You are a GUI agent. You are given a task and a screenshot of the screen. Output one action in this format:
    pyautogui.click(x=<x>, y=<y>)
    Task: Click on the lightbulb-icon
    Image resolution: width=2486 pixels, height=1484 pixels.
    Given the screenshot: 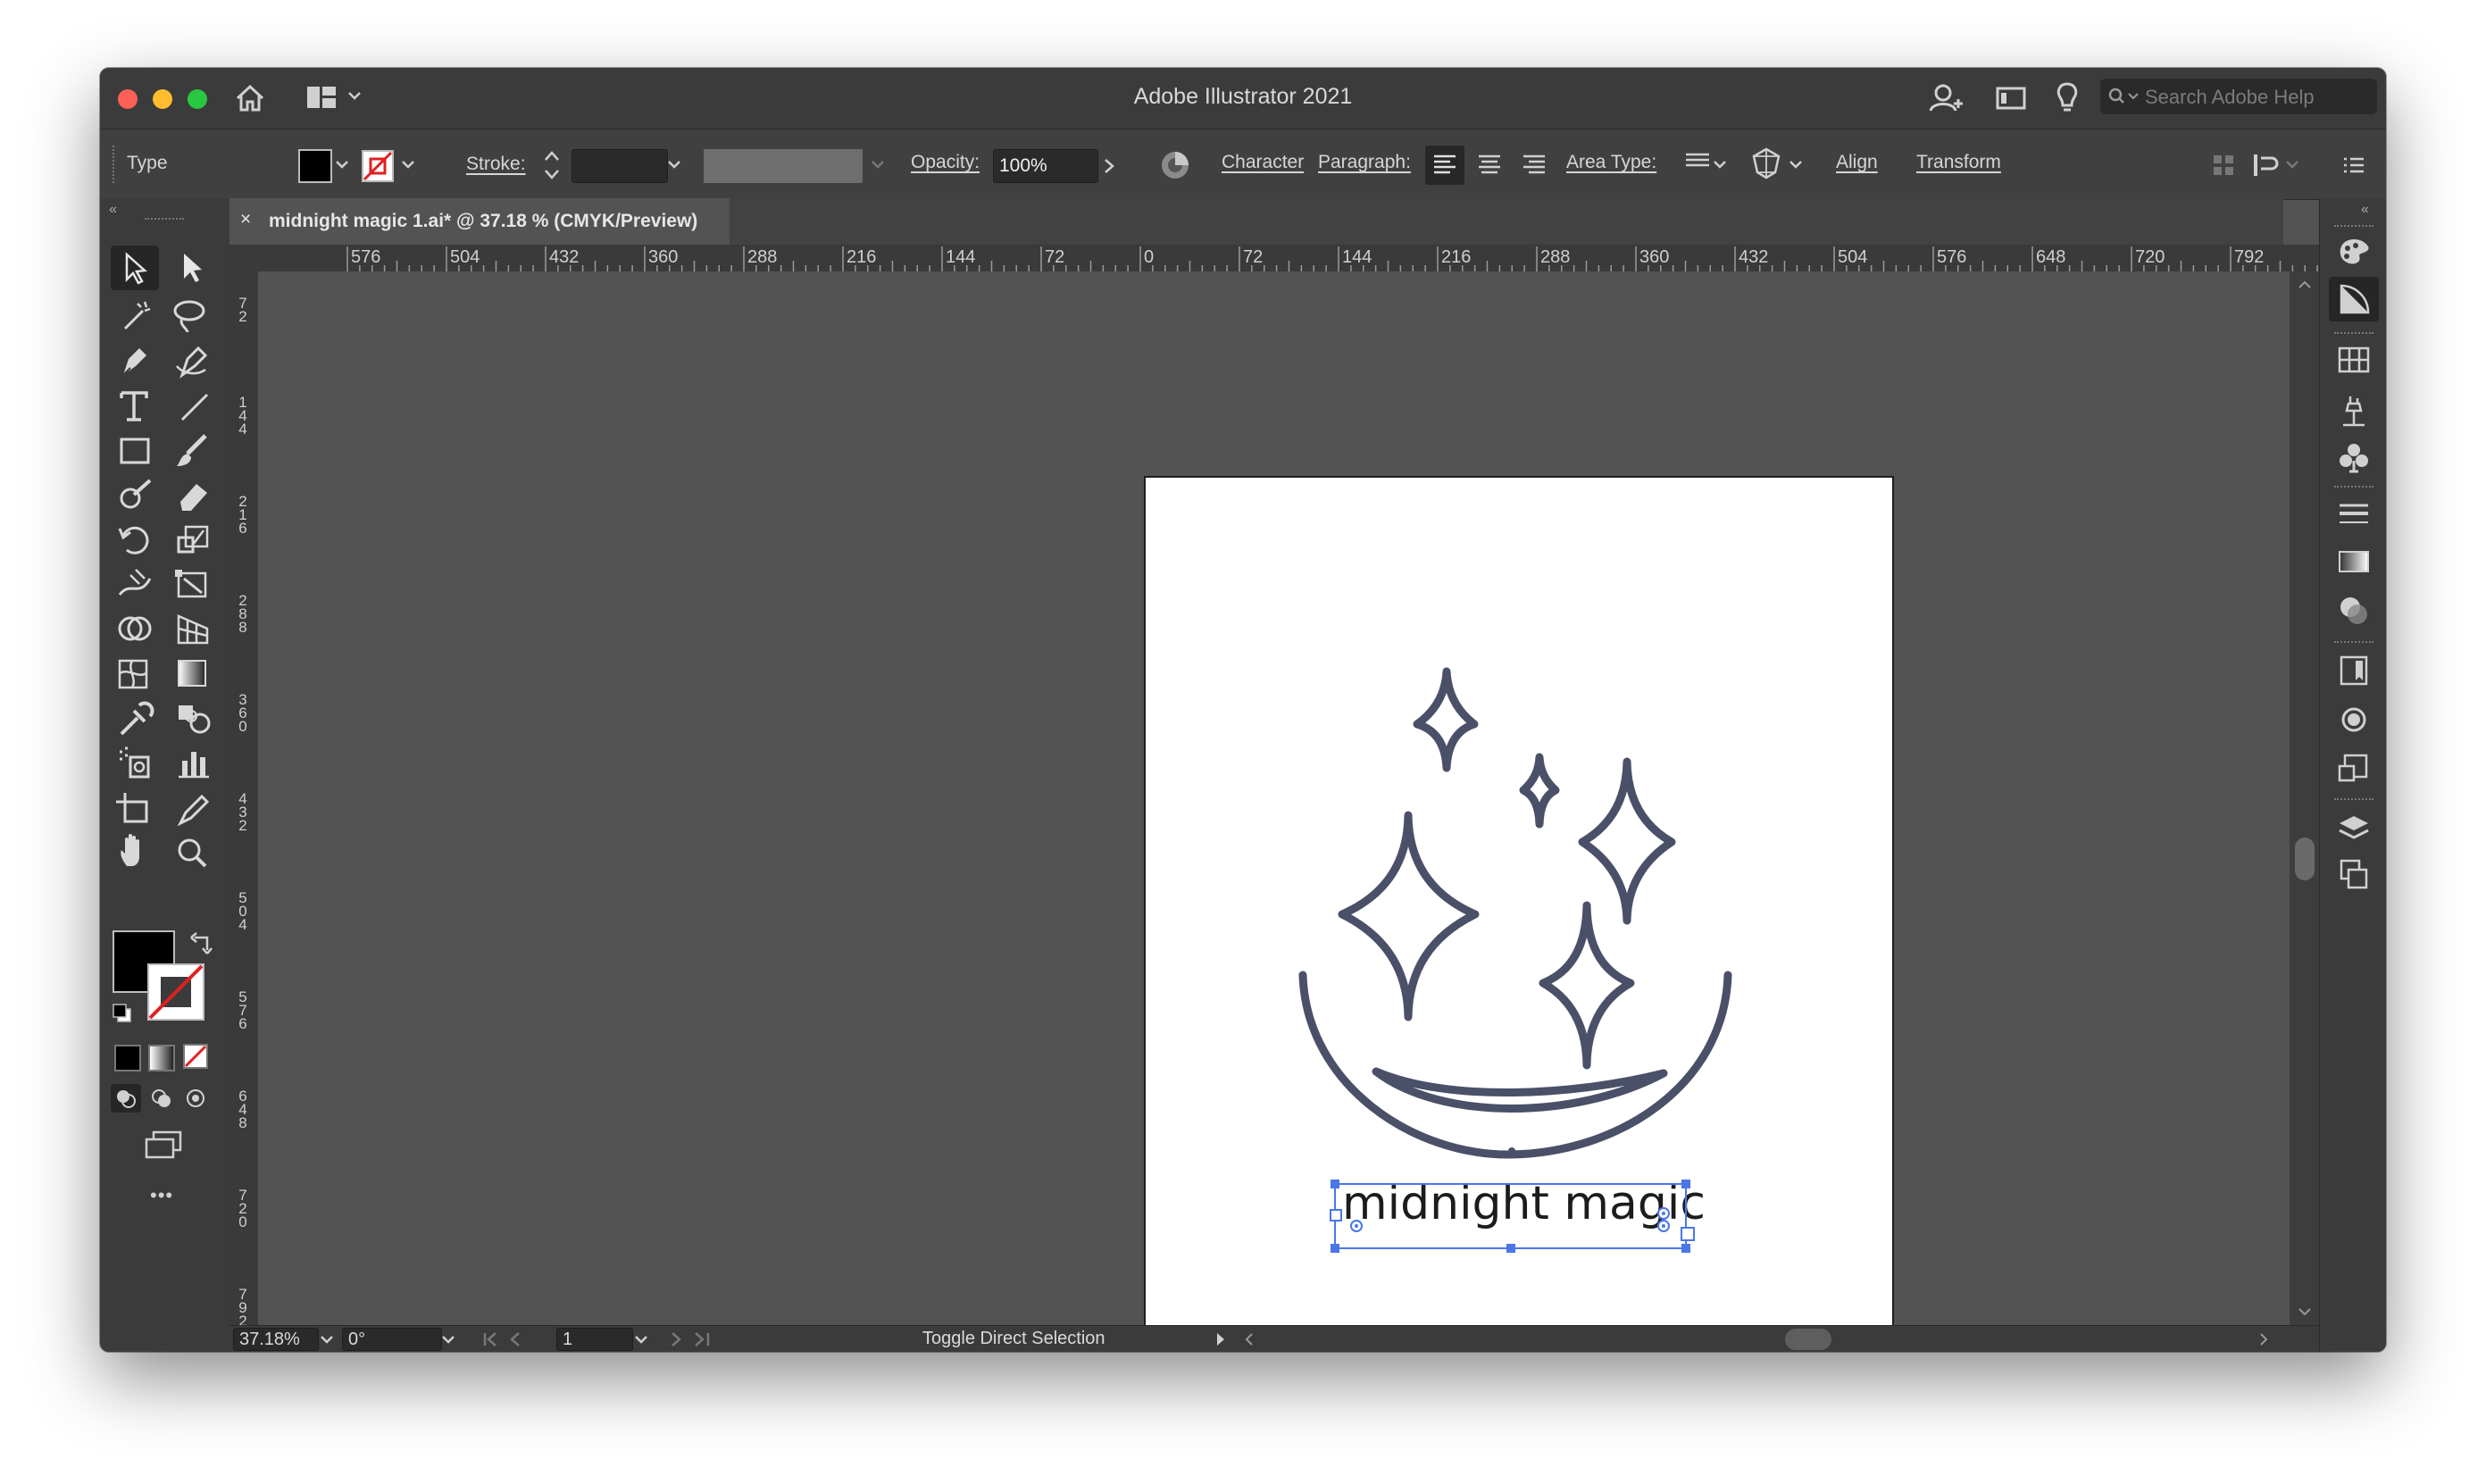 What is the action you would take?
    pyautogui.click(x=2067, y=98)
    